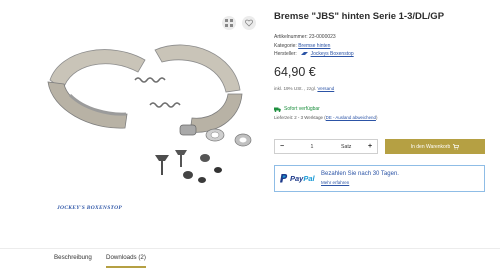 The width and height of the screenshot is (500, 268). I want to click on tab-downloads: Downloads (2), so click(126, 257).